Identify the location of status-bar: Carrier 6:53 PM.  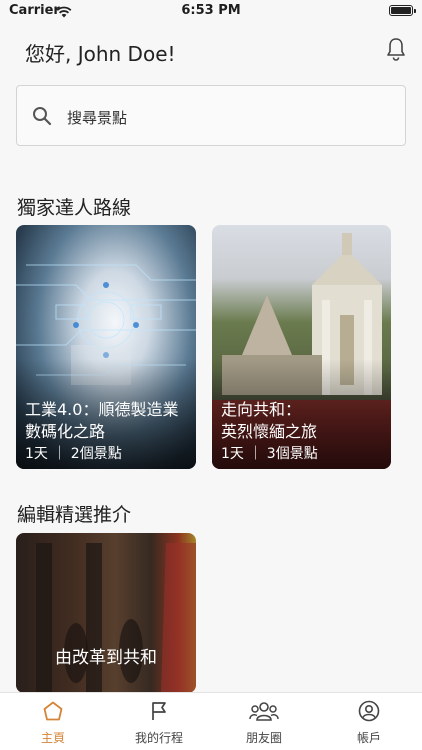
(211, 11).